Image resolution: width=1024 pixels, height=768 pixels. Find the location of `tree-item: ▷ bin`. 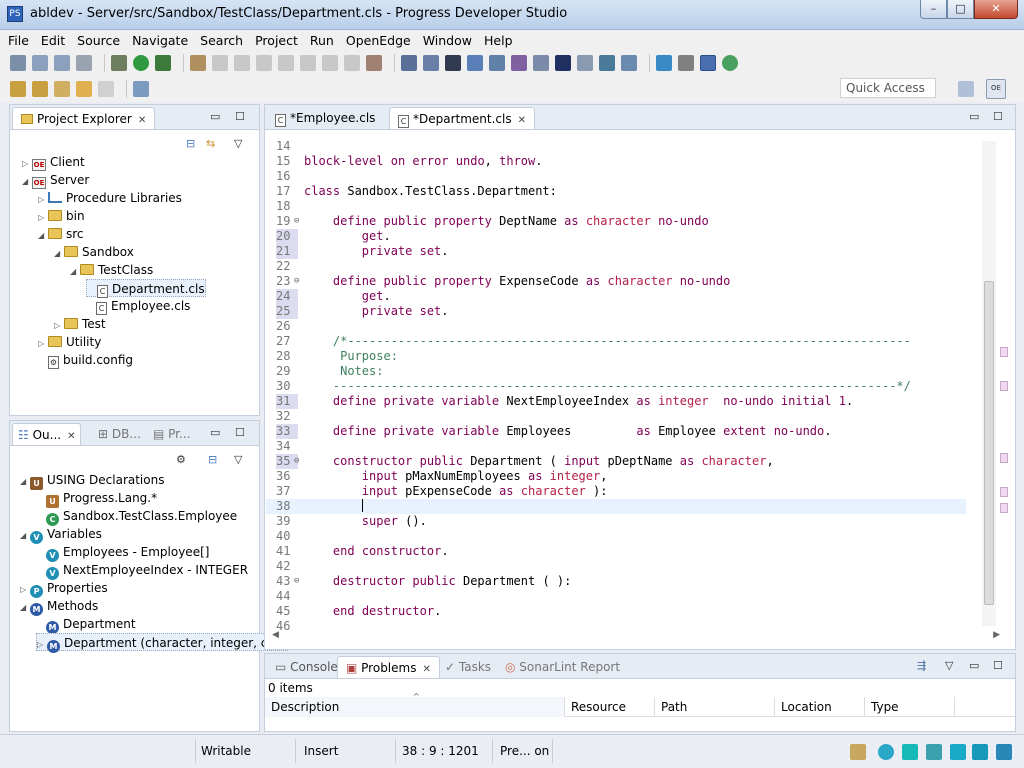

tree-item: ▷ bin is located at coordinates (61, 216).